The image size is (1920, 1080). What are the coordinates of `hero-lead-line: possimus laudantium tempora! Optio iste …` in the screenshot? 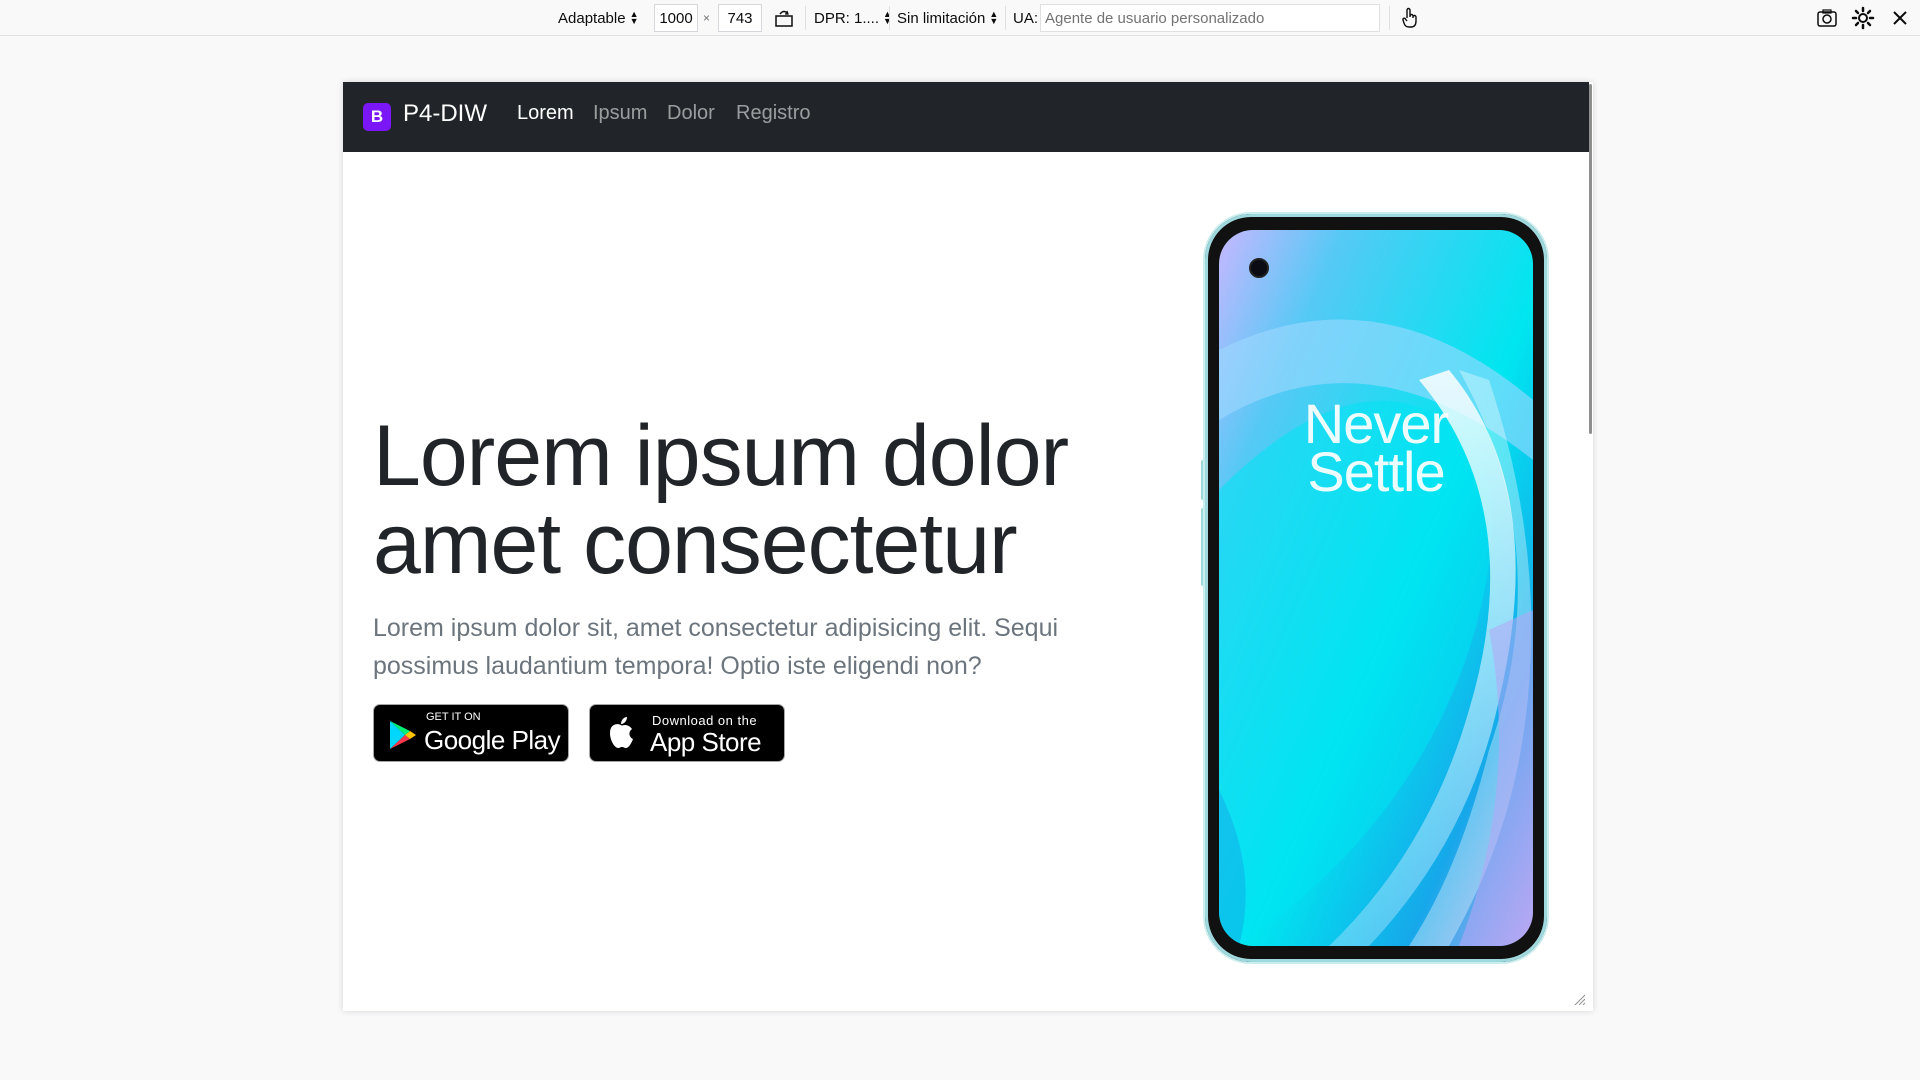 It's located at (677, 666).